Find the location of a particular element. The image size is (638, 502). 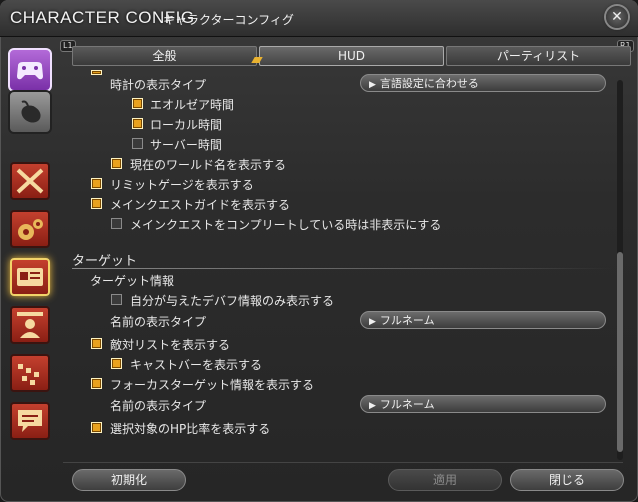

scroll-thumb is located at coordinates (620, 352).